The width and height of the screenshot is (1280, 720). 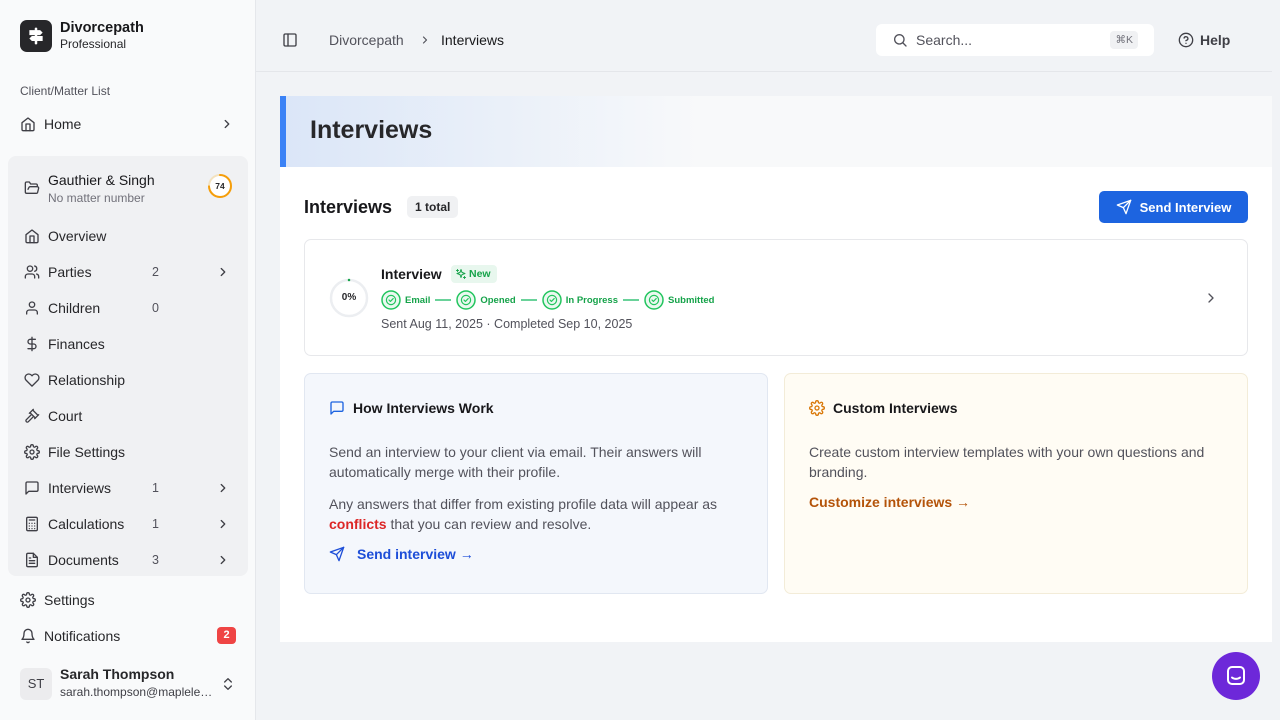 What do you see at coordinates (371, 130) in the screenshot?
I see `page-title: Interviews` at bounding box center [371, 130].